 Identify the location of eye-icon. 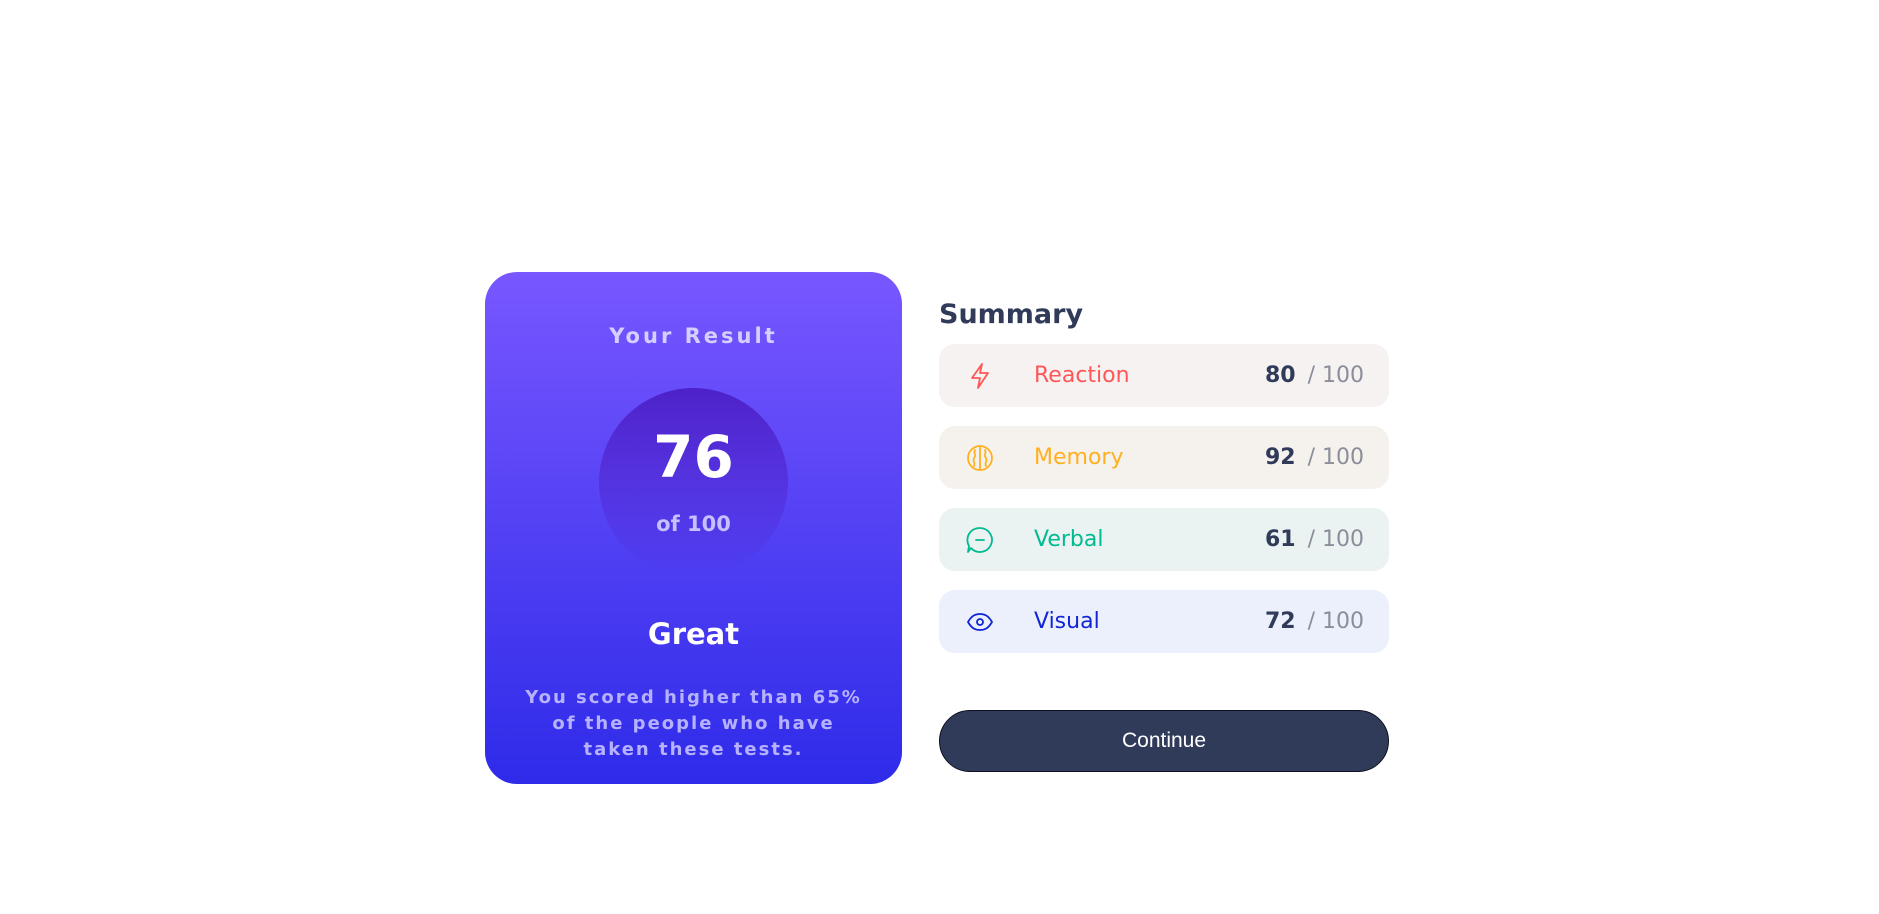
(980, 622).